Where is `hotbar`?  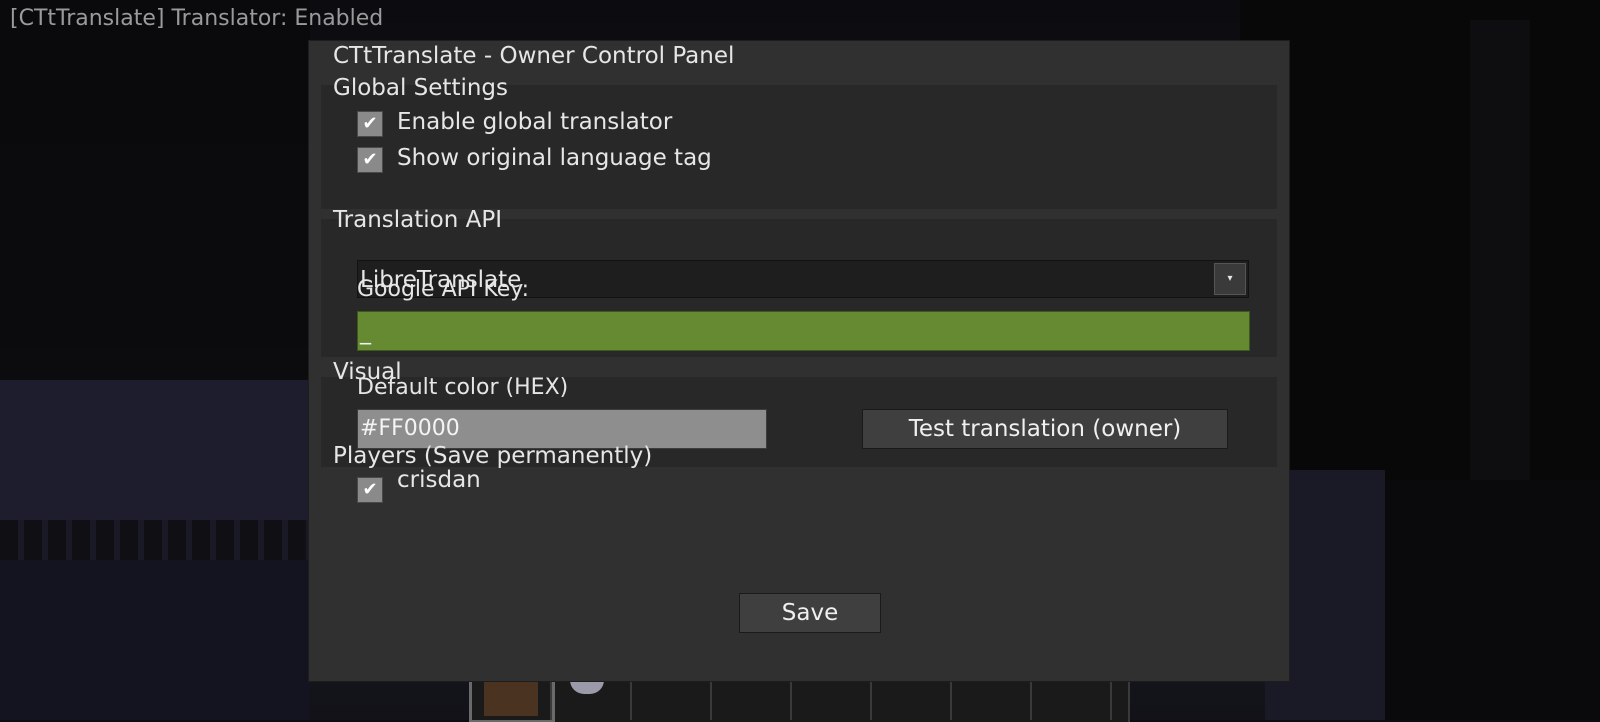 hotbar is located at coordinates (799, 698).